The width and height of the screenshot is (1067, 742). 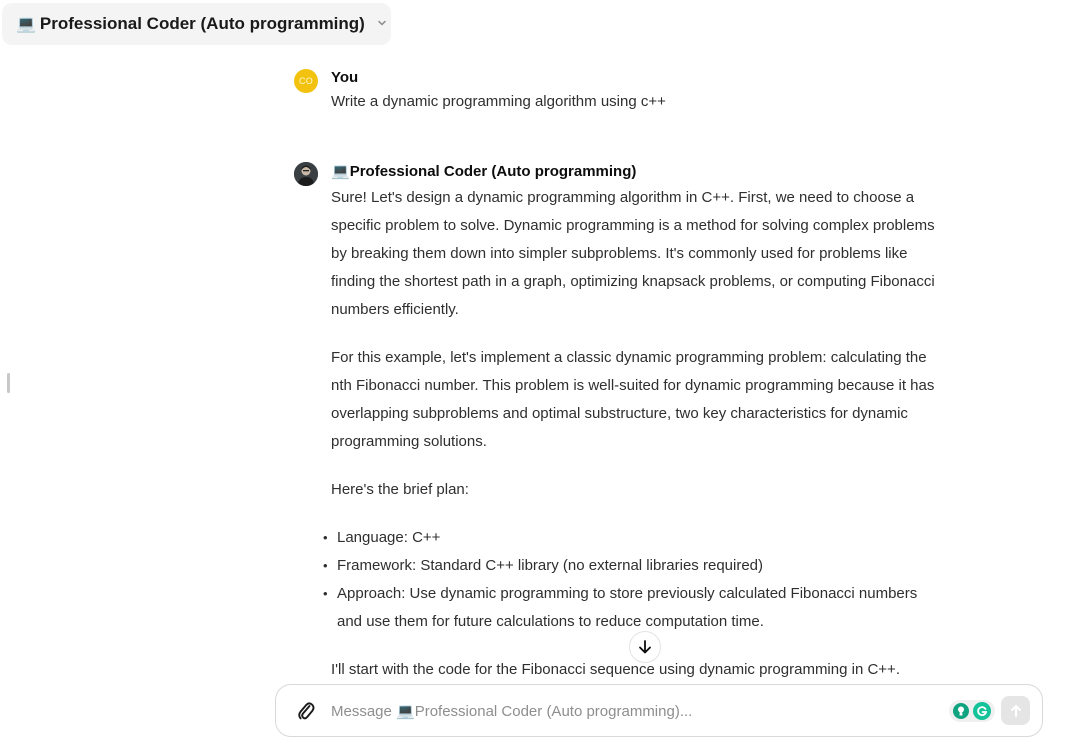 I want to click on sender-name: 💻Professional Coder (Auto programming), so click(x=483, y=171).